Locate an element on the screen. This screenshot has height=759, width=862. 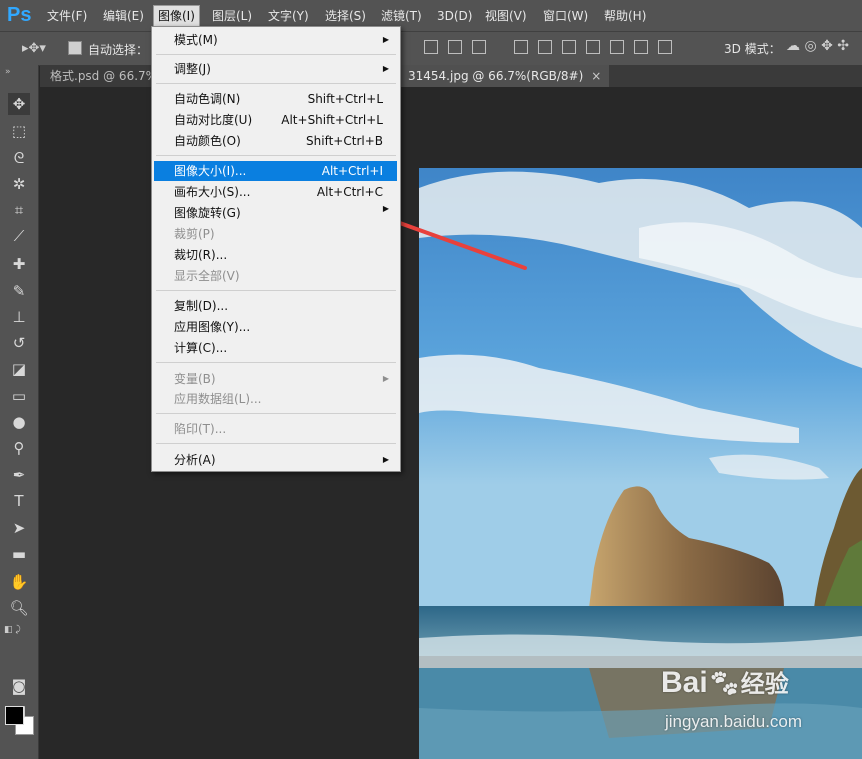
menu-item-image-size: 图像大小(I)... Alt+Ctrl+I is located at coordinates (275, 171).